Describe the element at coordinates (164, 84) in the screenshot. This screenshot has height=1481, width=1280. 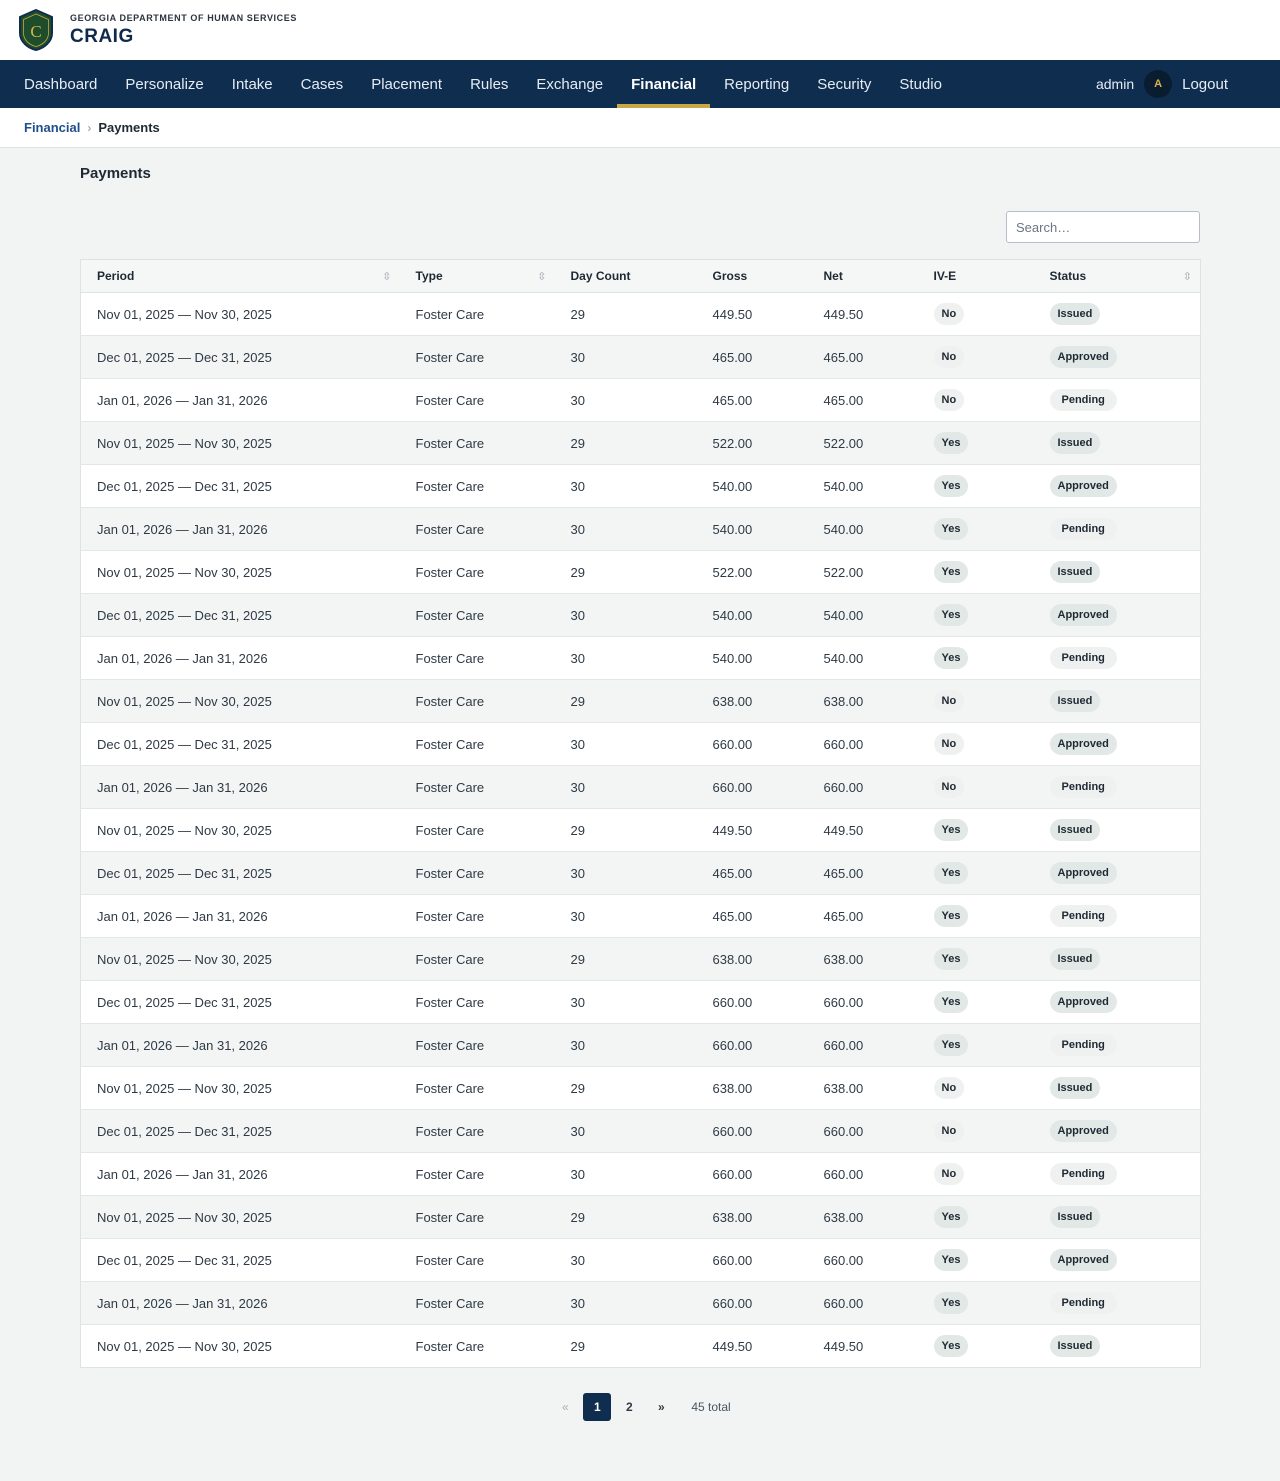
I see `nav-item-personalize: Personalize` at that location.